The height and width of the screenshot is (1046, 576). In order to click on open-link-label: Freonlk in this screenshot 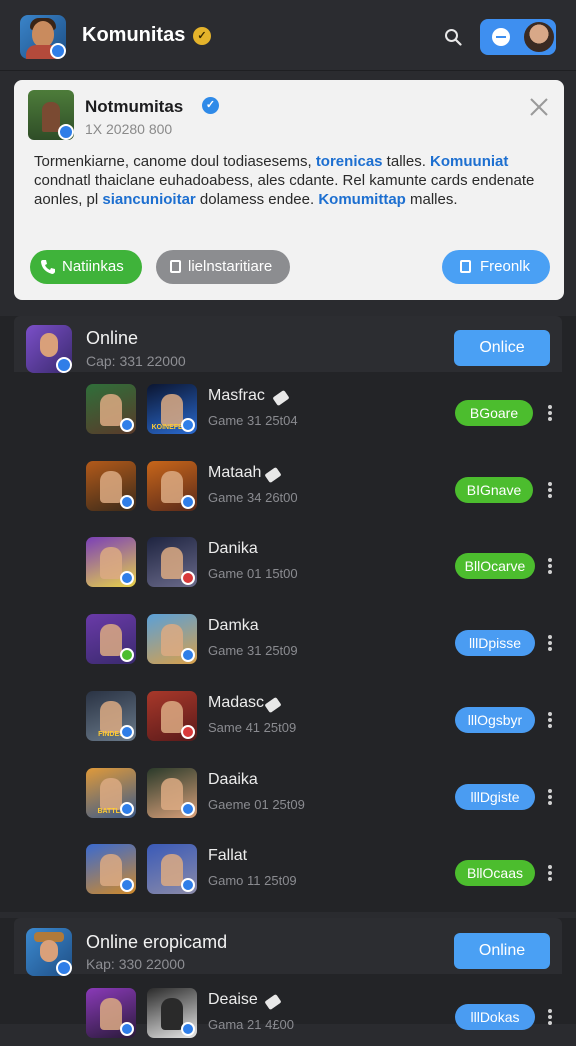, I will do `click(505, 266)`.